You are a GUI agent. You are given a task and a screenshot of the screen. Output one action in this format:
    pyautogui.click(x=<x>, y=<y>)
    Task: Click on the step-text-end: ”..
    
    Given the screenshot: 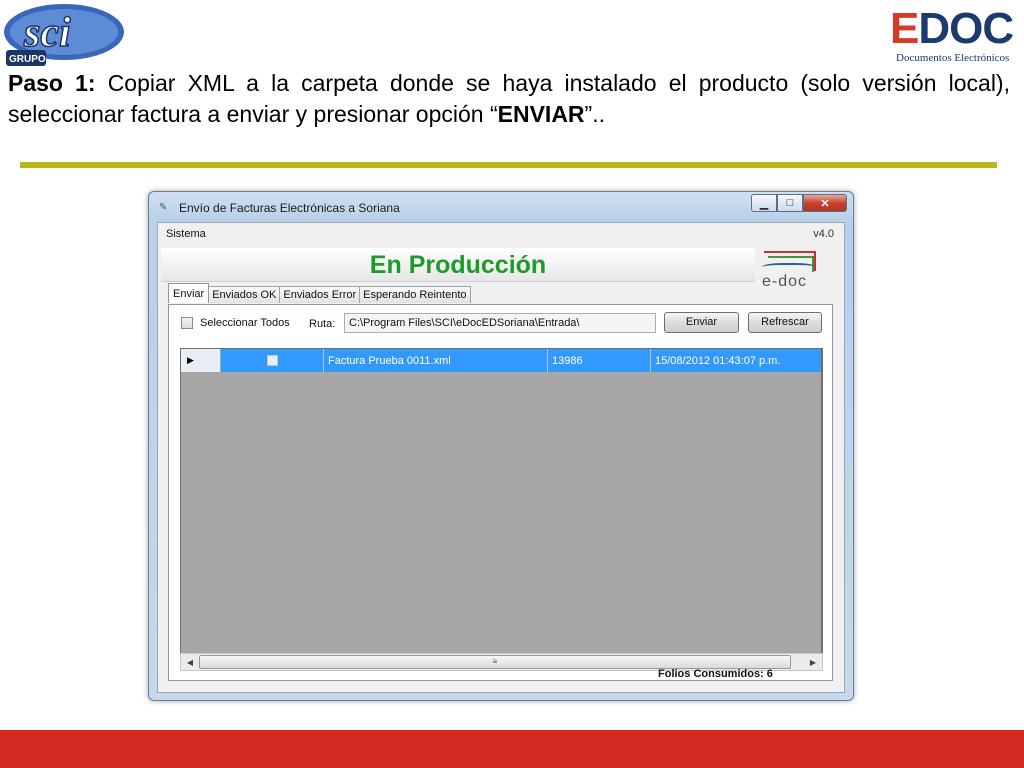 What is the action you would take?
    pyautogui.click(x=594, y=114)
    